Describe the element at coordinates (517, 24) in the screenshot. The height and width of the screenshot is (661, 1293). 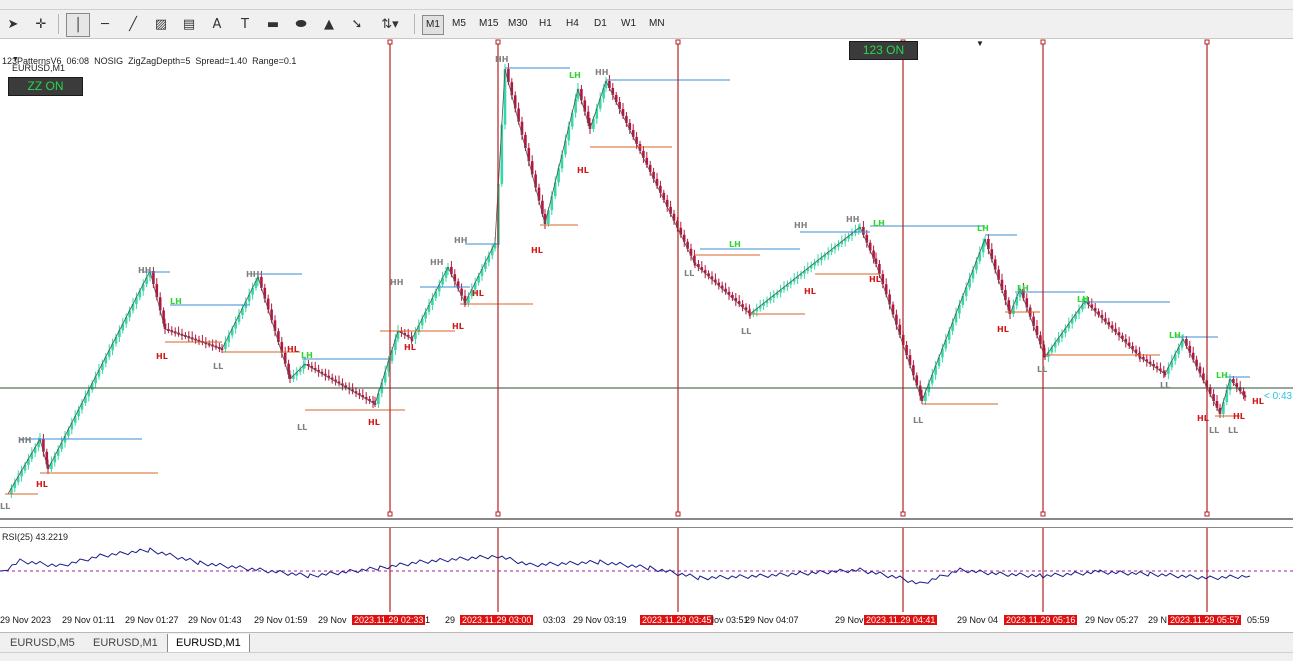
I see `timeframe-m30-button: M30` at that location.